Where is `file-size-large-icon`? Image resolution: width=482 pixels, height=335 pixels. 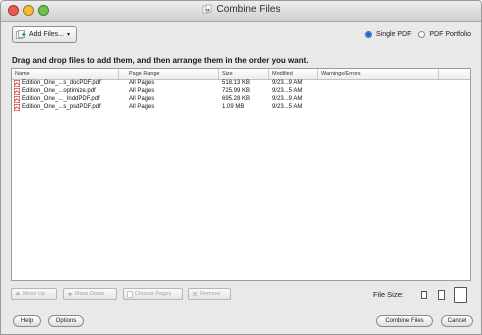
file-size-large-icon is located at coordinates (460, 295).